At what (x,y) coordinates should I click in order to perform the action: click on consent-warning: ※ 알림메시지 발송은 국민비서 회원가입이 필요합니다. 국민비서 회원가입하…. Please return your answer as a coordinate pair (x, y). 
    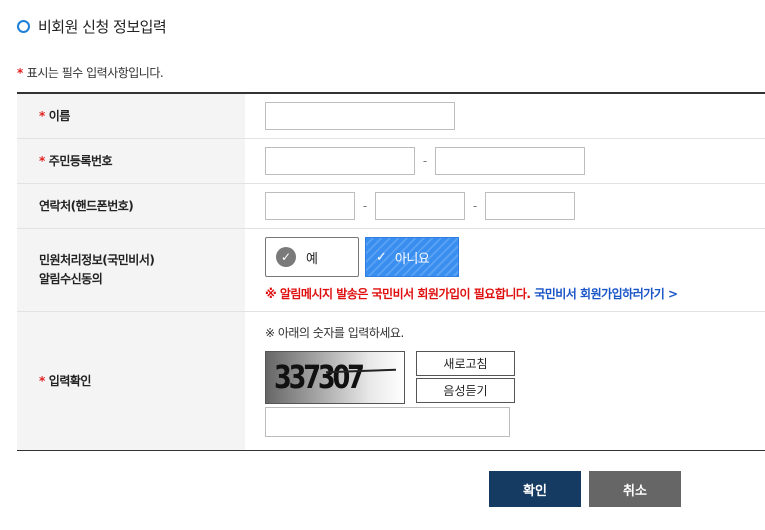
    Looking at the image, I should click on (514, 293).